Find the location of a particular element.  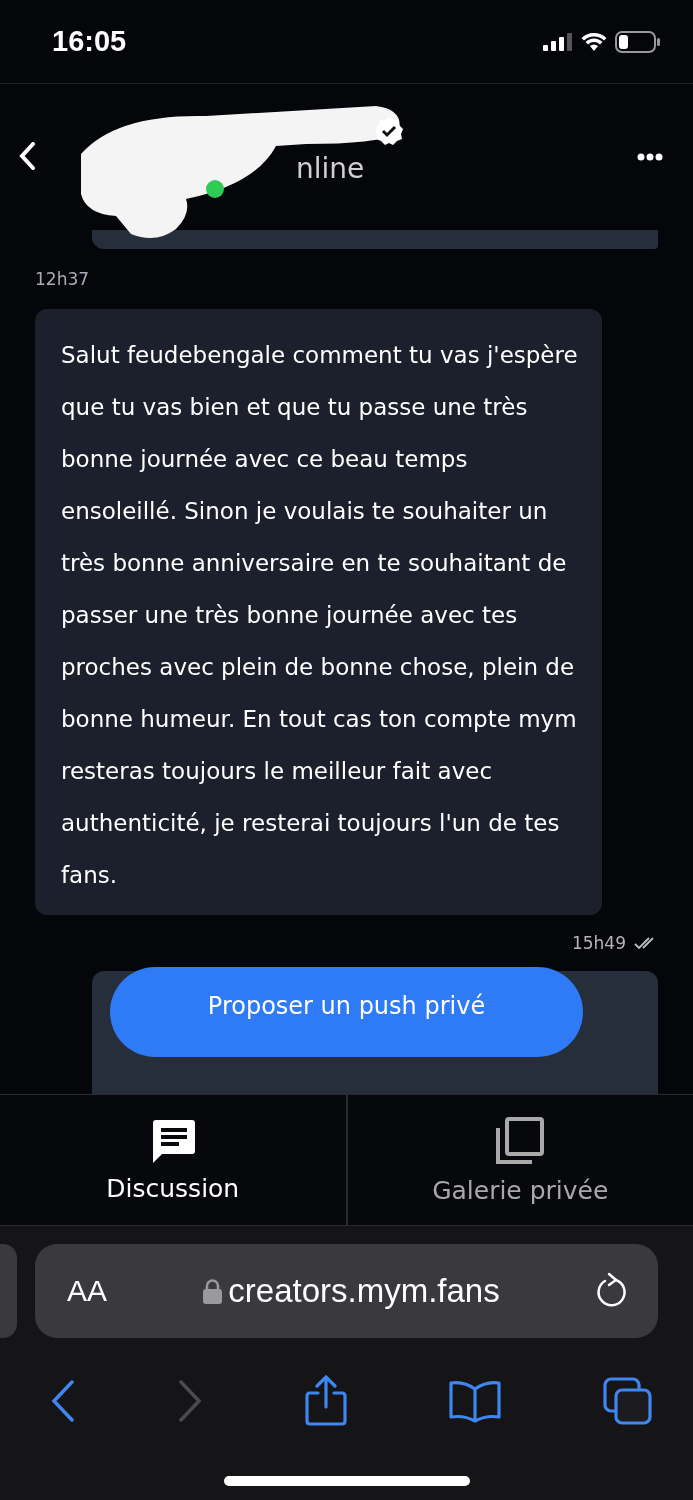

wifi-icon is located at coordinates (594, 41).